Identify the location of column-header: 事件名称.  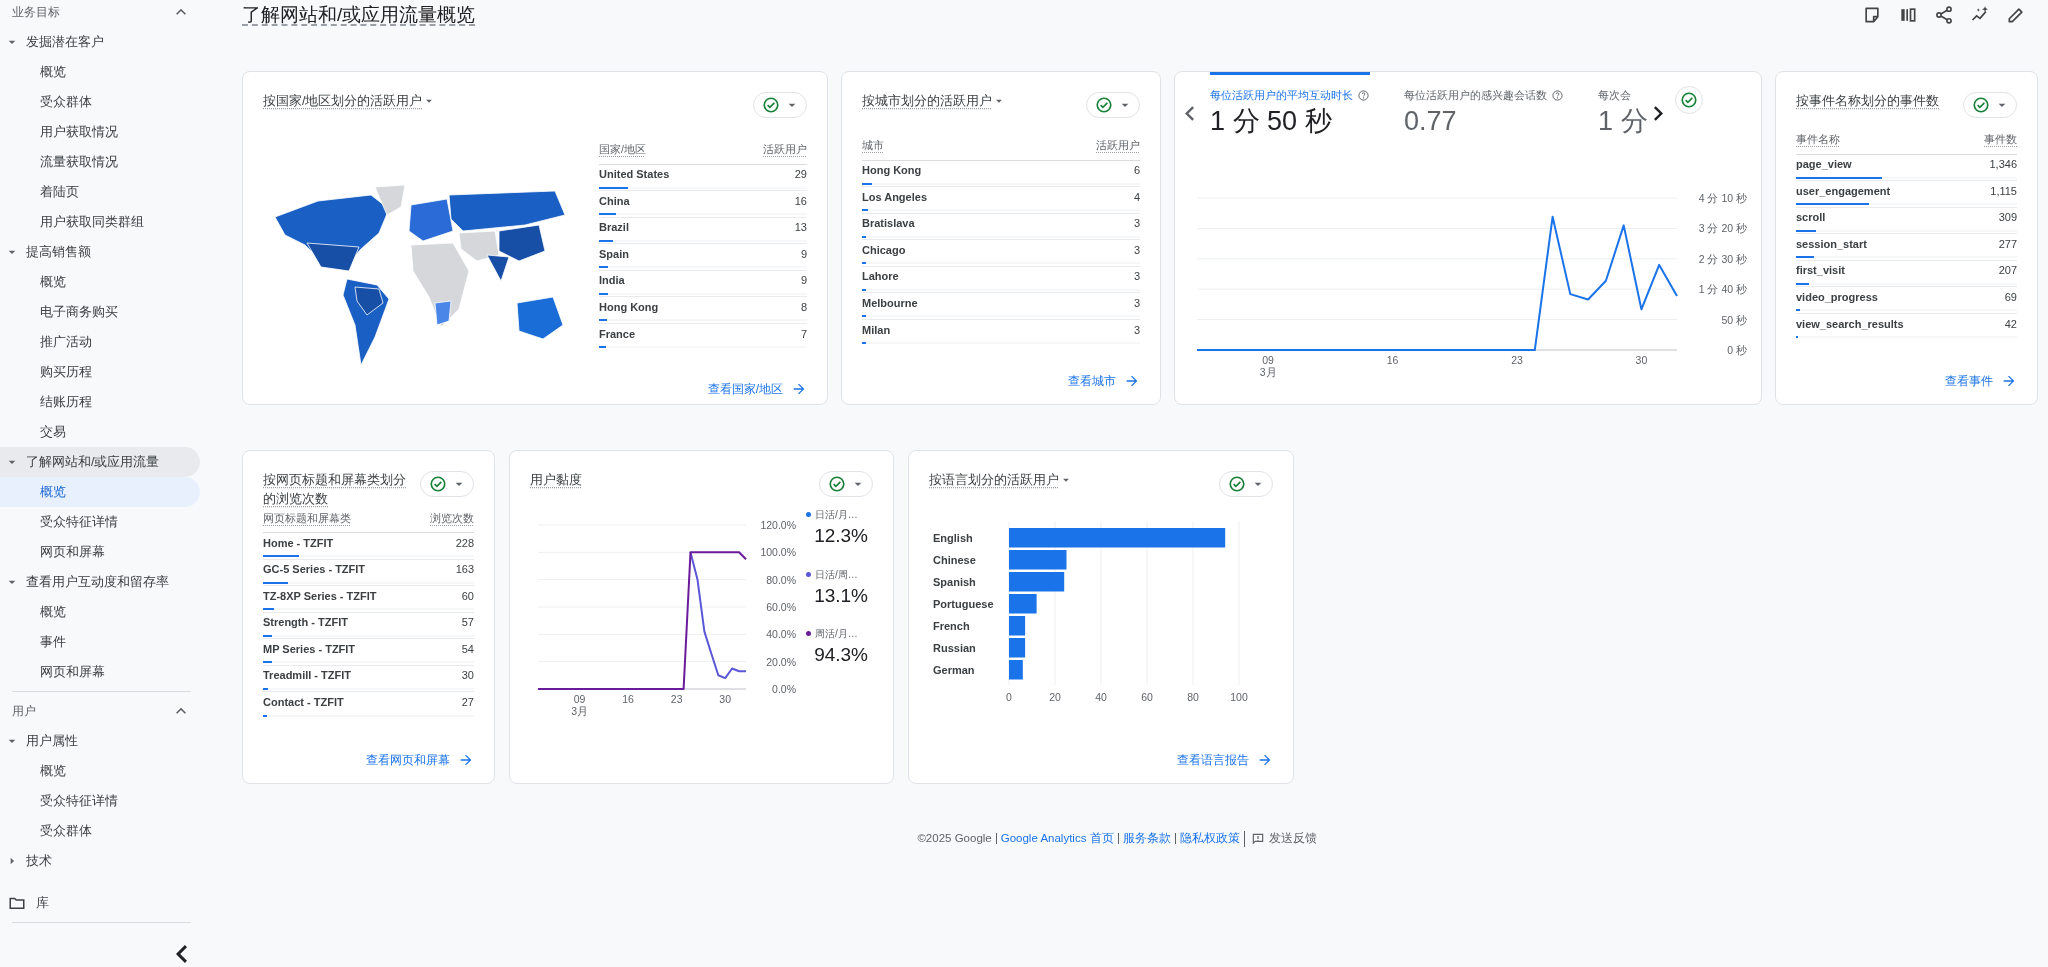
(1818, 139).